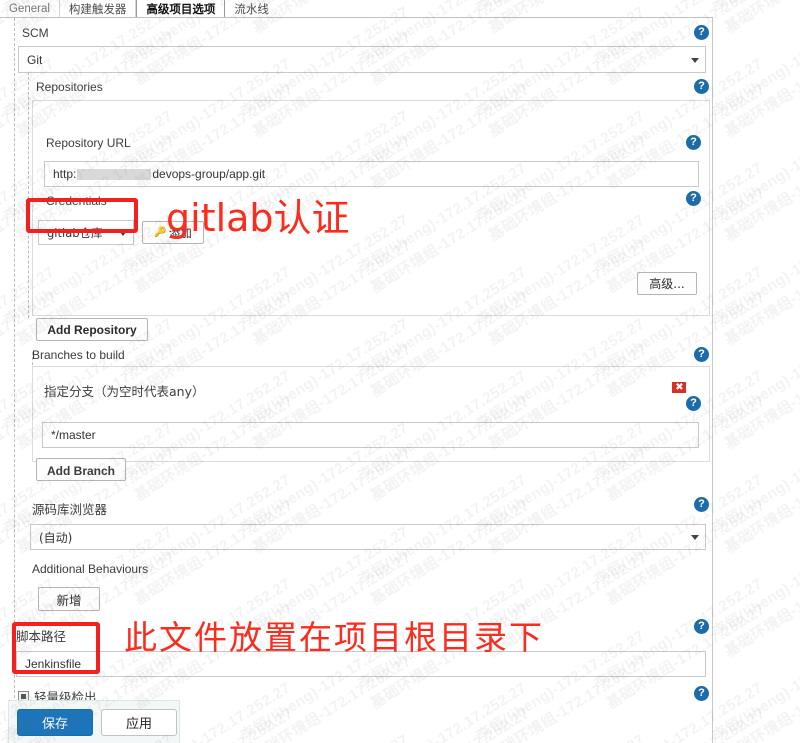  I want to click on scm-select: Git, so click(362, 59).